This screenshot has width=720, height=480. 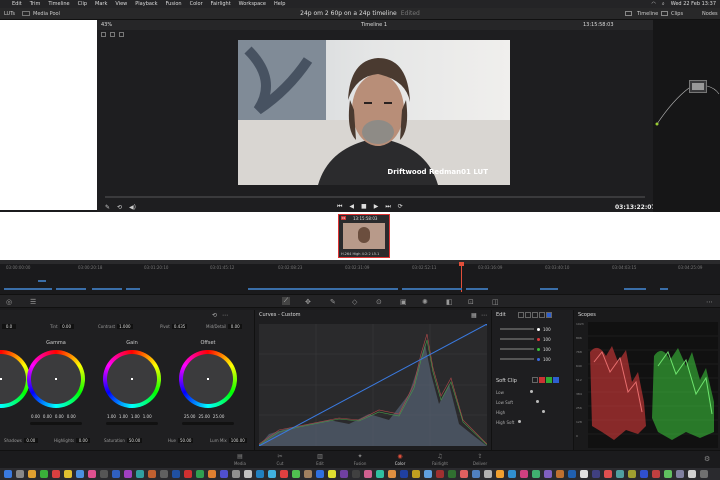 I want to click on search-icon: ⌕, so click(x=663, y=4).